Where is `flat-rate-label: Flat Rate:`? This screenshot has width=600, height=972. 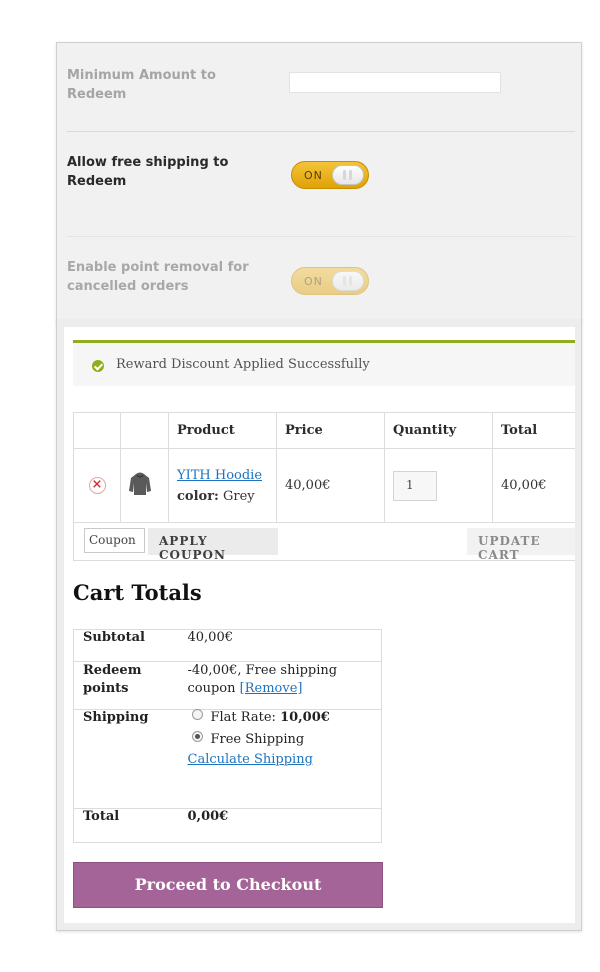 flat-rate-label: Flat Rate: is located at coordinates (243, 717).